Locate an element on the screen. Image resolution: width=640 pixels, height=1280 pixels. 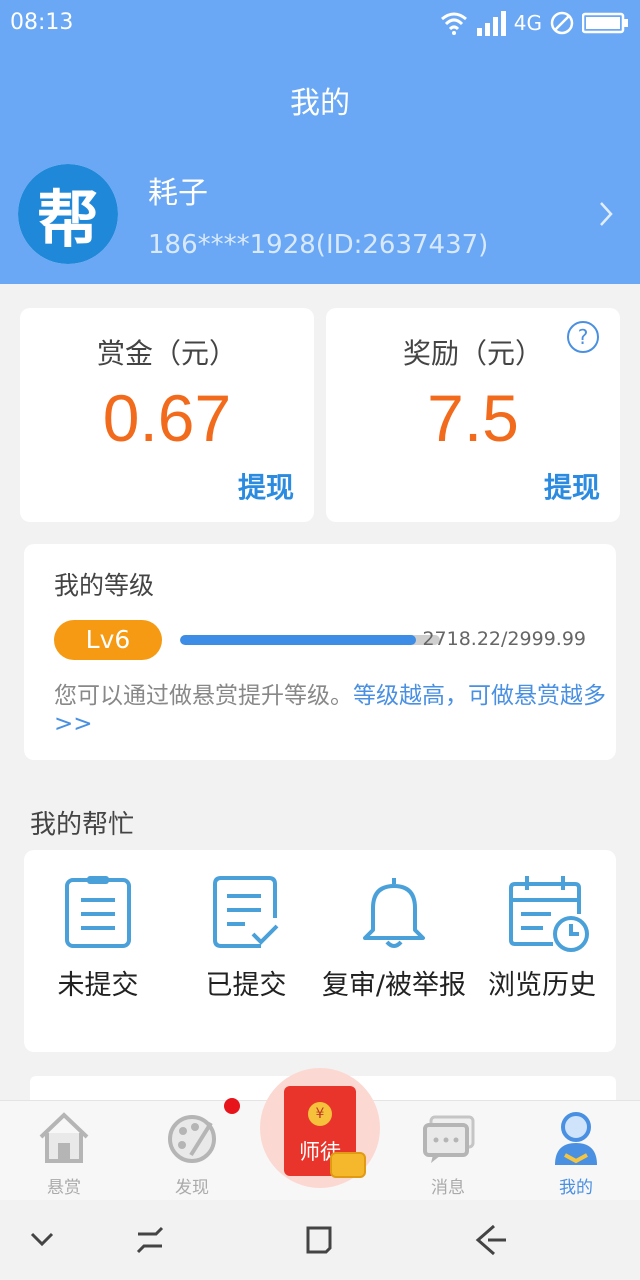
level-heading: 我的等级 is located at coordinates (104, 585).